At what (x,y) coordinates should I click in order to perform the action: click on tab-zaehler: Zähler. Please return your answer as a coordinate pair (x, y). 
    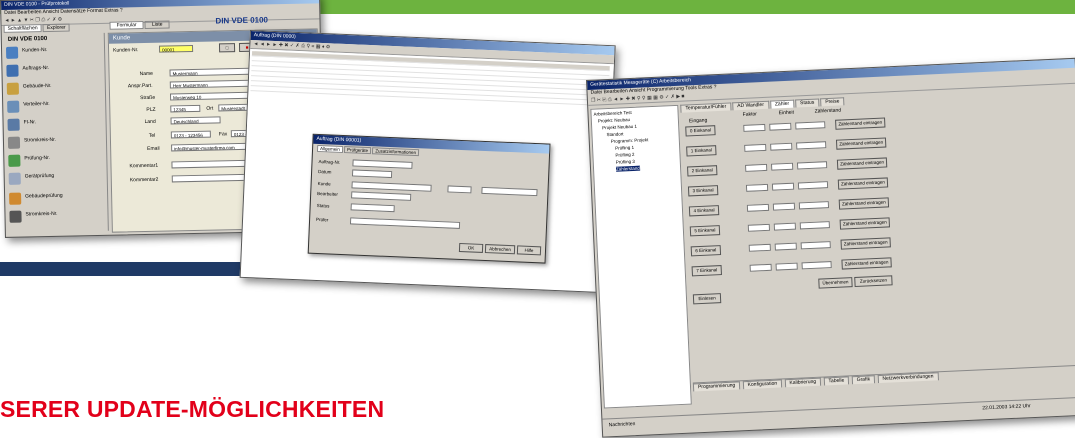
    Looking at the image, I should click on (782, 104).